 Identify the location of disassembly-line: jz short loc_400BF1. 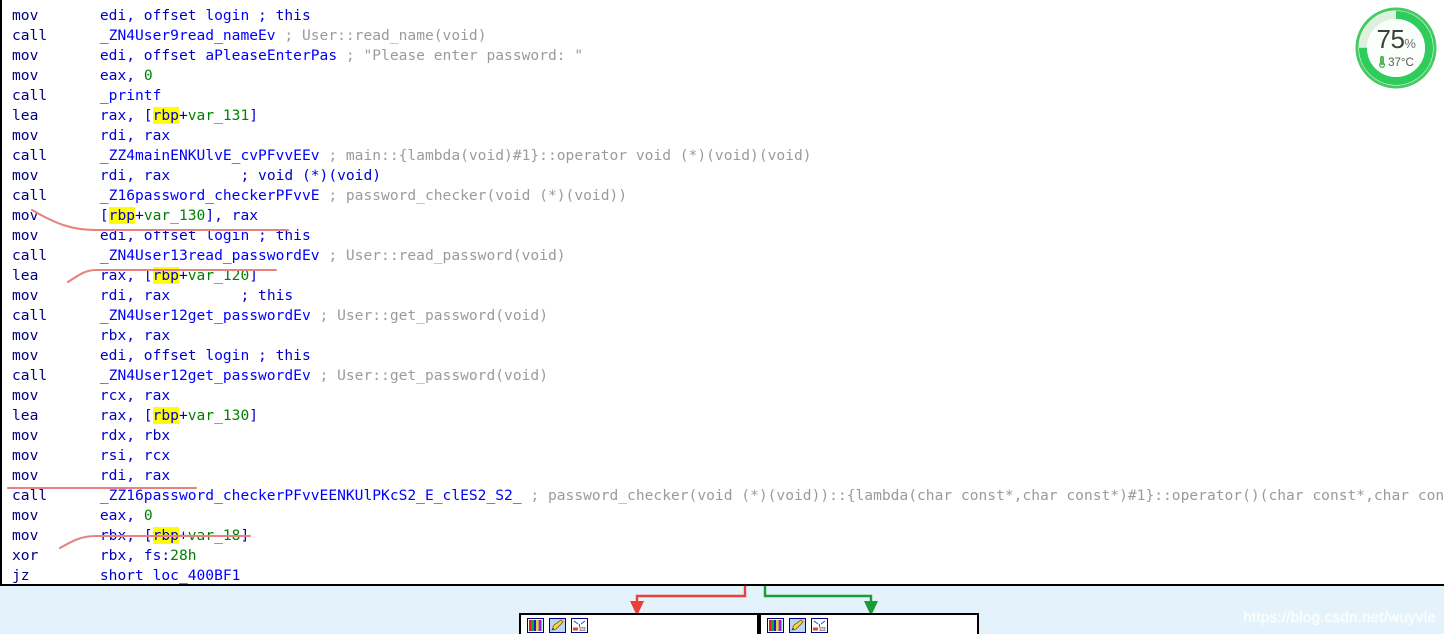
(723, 575).